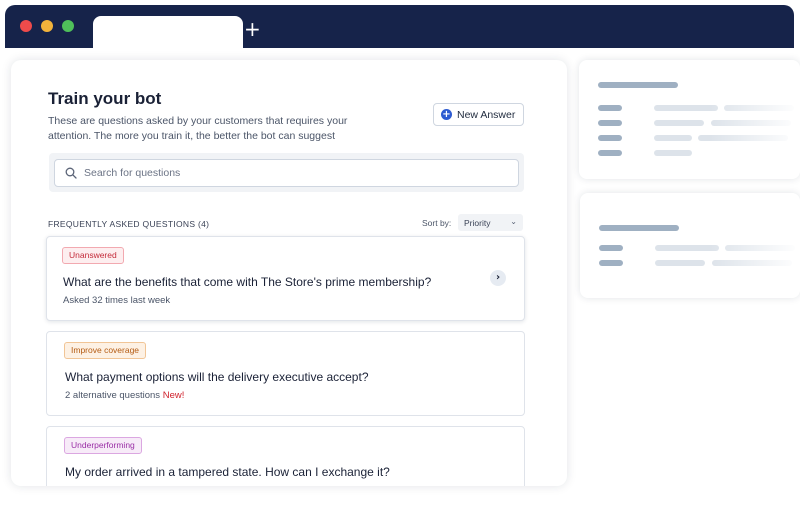 The width and height of the screenshot is (800, 513). What do you see at coordinates (252, 29) in the screenshot?
I see `new-tab-button: +` at bounding box center [252, 29].